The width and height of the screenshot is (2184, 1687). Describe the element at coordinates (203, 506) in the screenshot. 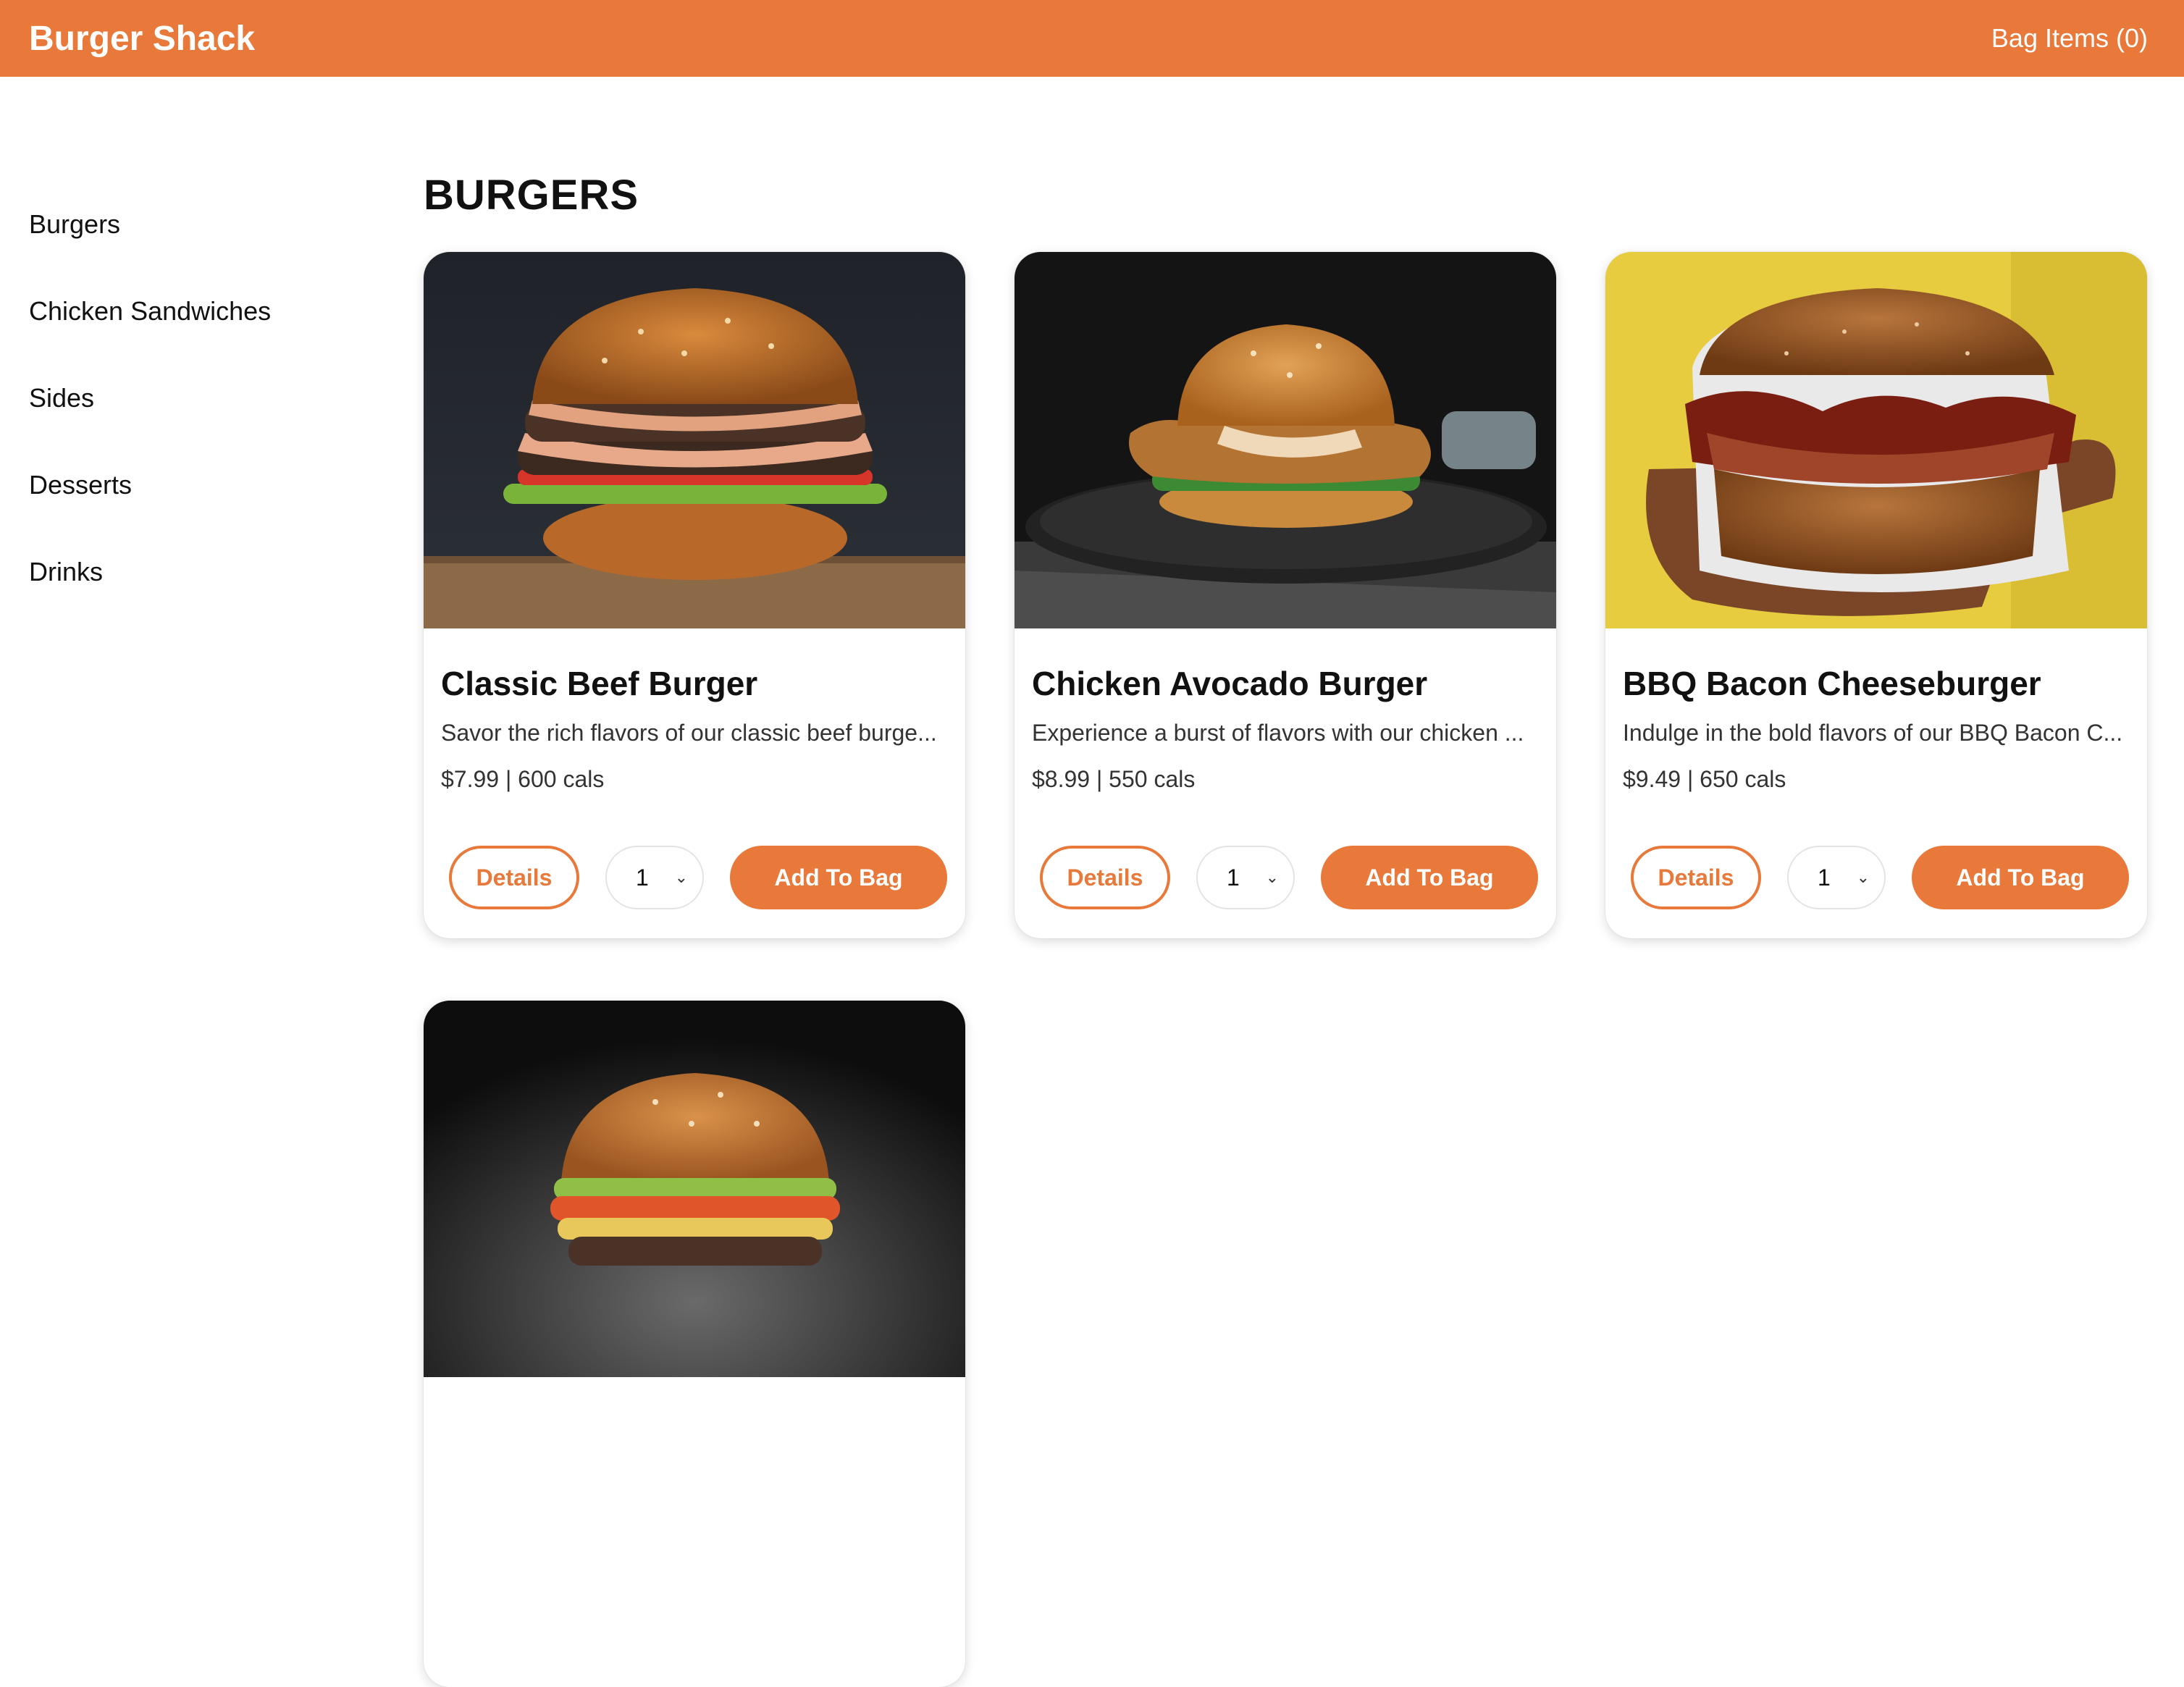

I see `sidebar-item-desserts: Desserts` at that location.